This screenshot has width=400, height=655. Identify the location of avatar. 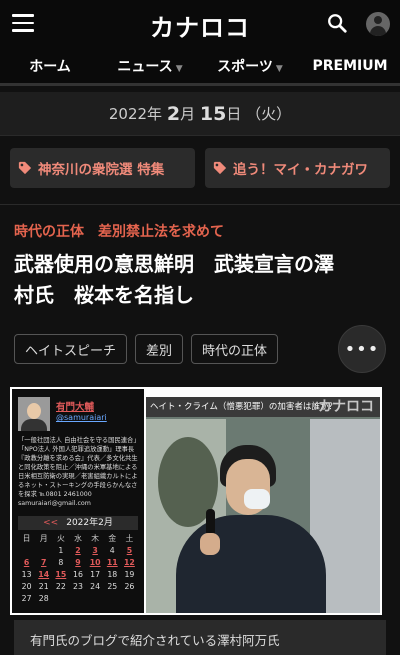
(34, 414).